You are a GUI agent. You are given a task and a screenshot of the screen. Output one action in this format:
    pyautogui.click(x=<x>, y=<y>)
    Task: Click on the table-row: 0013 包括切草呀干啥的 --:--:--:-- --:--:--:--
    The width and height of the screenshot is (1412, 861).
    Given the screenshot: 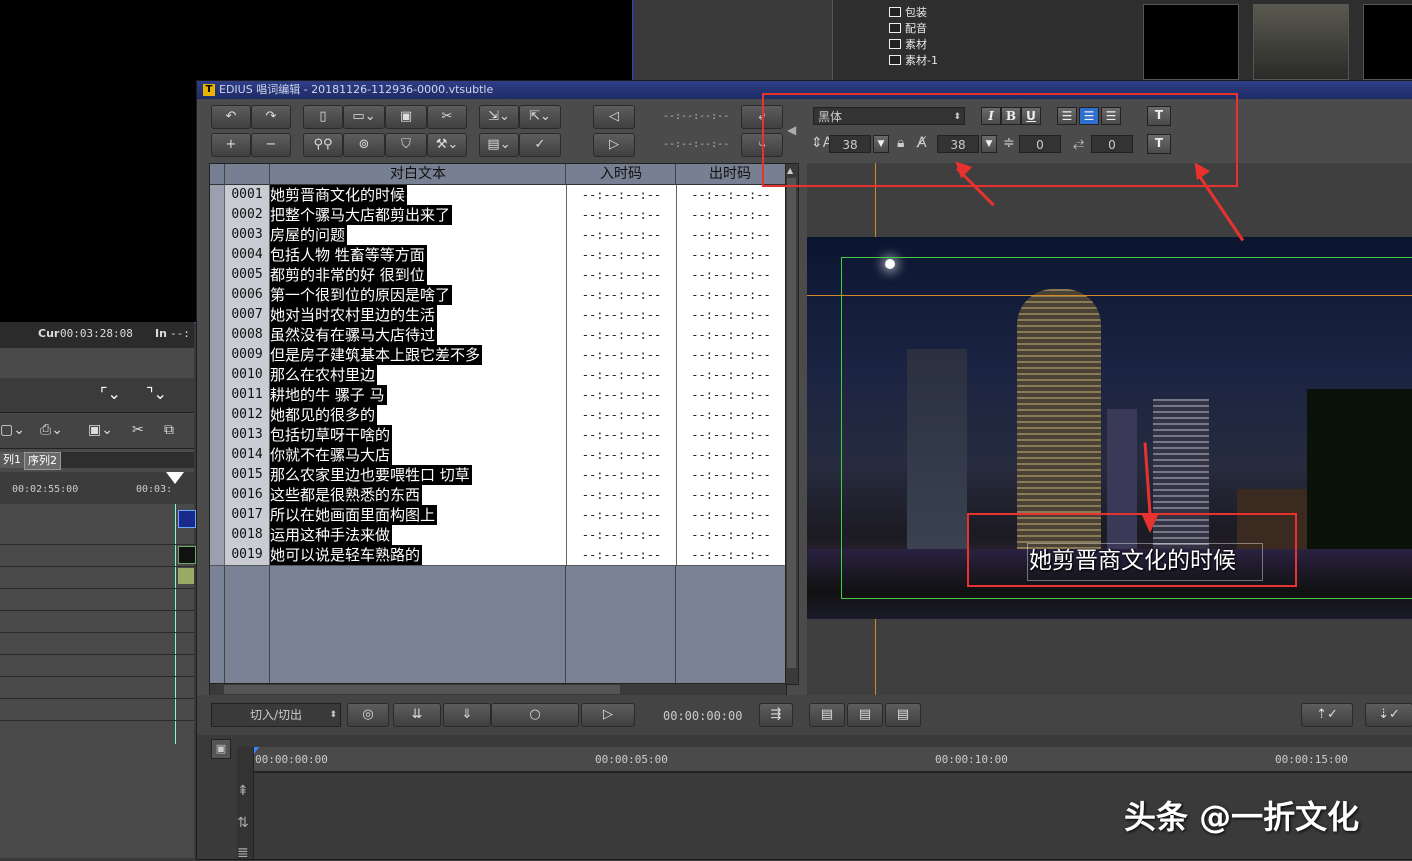 What is the action you would take?
    pyautogui.click(x=497, y=435)
    